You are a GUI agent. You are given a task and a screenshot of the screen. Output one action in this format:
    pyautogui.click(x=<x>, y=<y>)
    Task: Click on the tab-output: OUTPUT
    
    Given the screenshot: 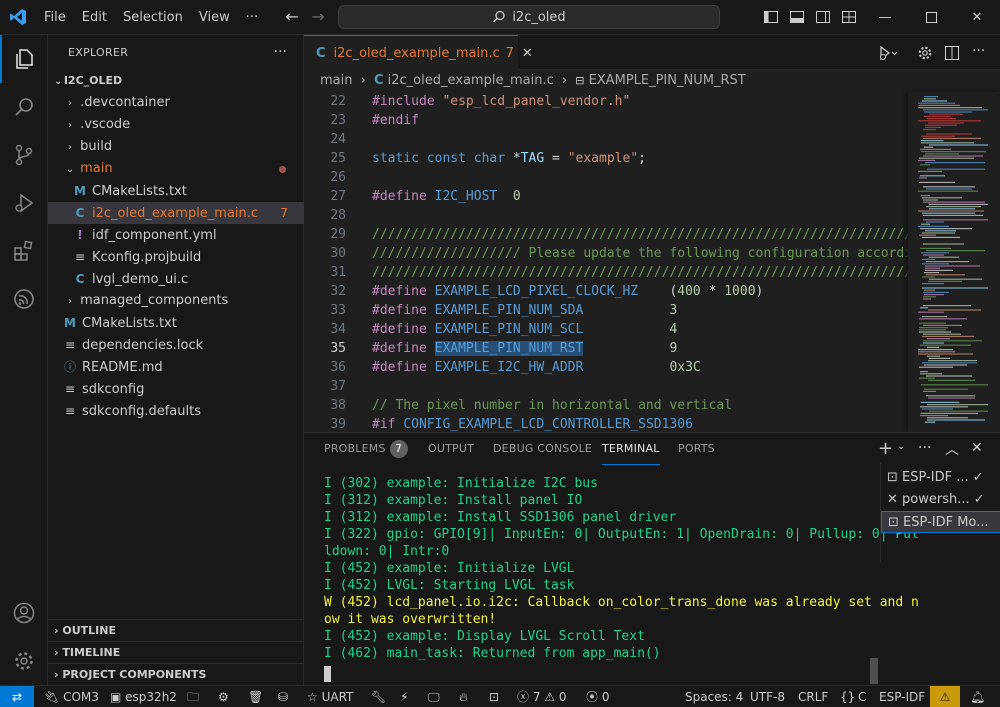 What is the action you would take?
    pyautogui.click(x=451, y=449)
    